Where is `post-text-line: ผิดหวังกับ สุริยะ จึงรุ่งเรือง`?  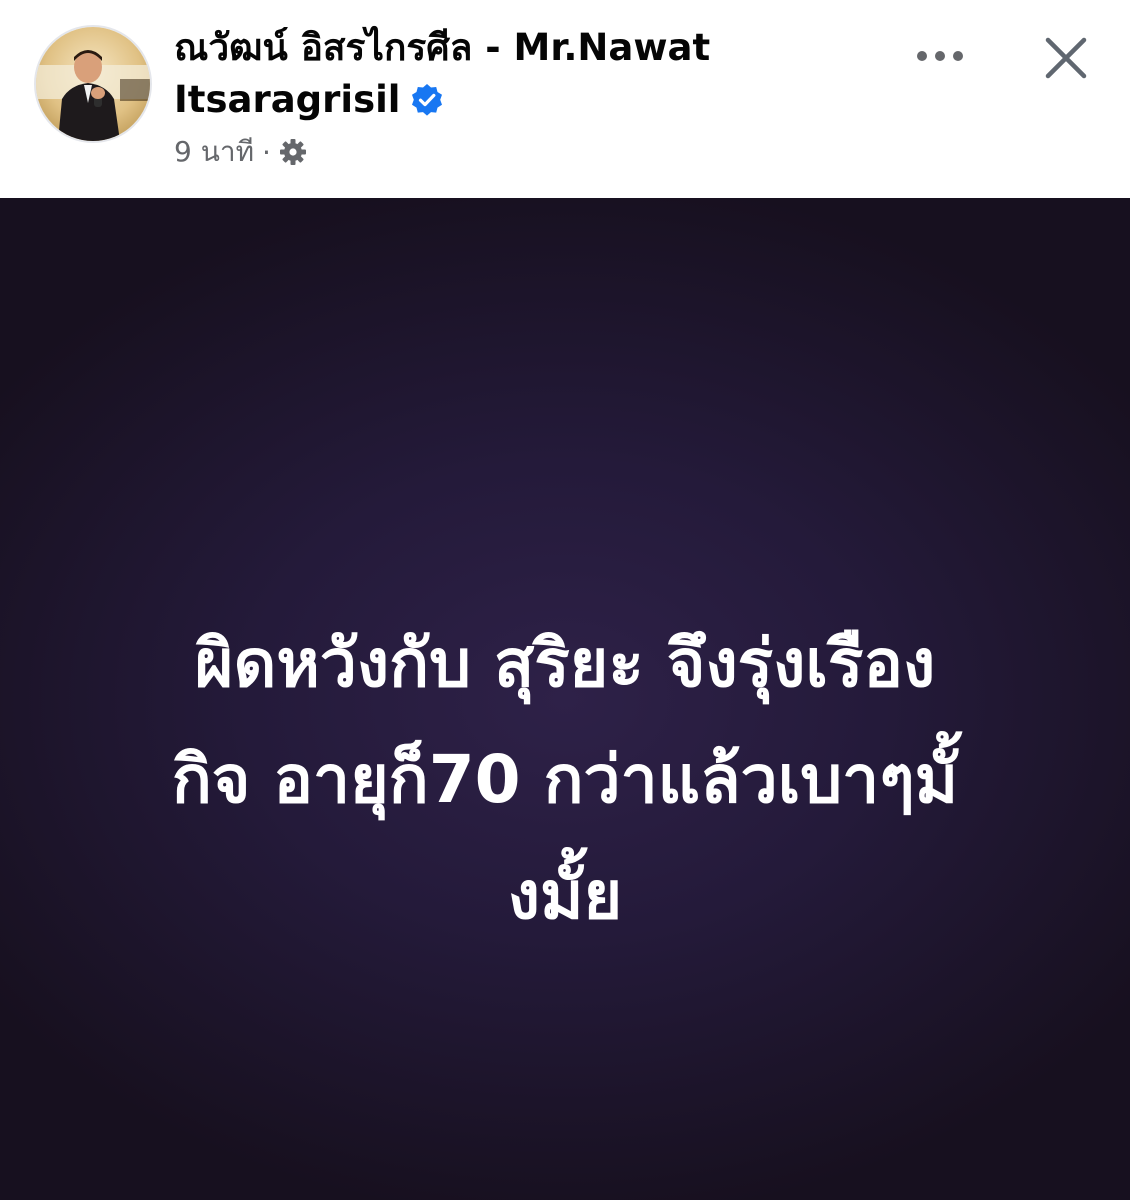
post-text-line: ผิดหวังกับ สุริยะ จึงรุ่งเรือง is located at coordinates (565, 663).